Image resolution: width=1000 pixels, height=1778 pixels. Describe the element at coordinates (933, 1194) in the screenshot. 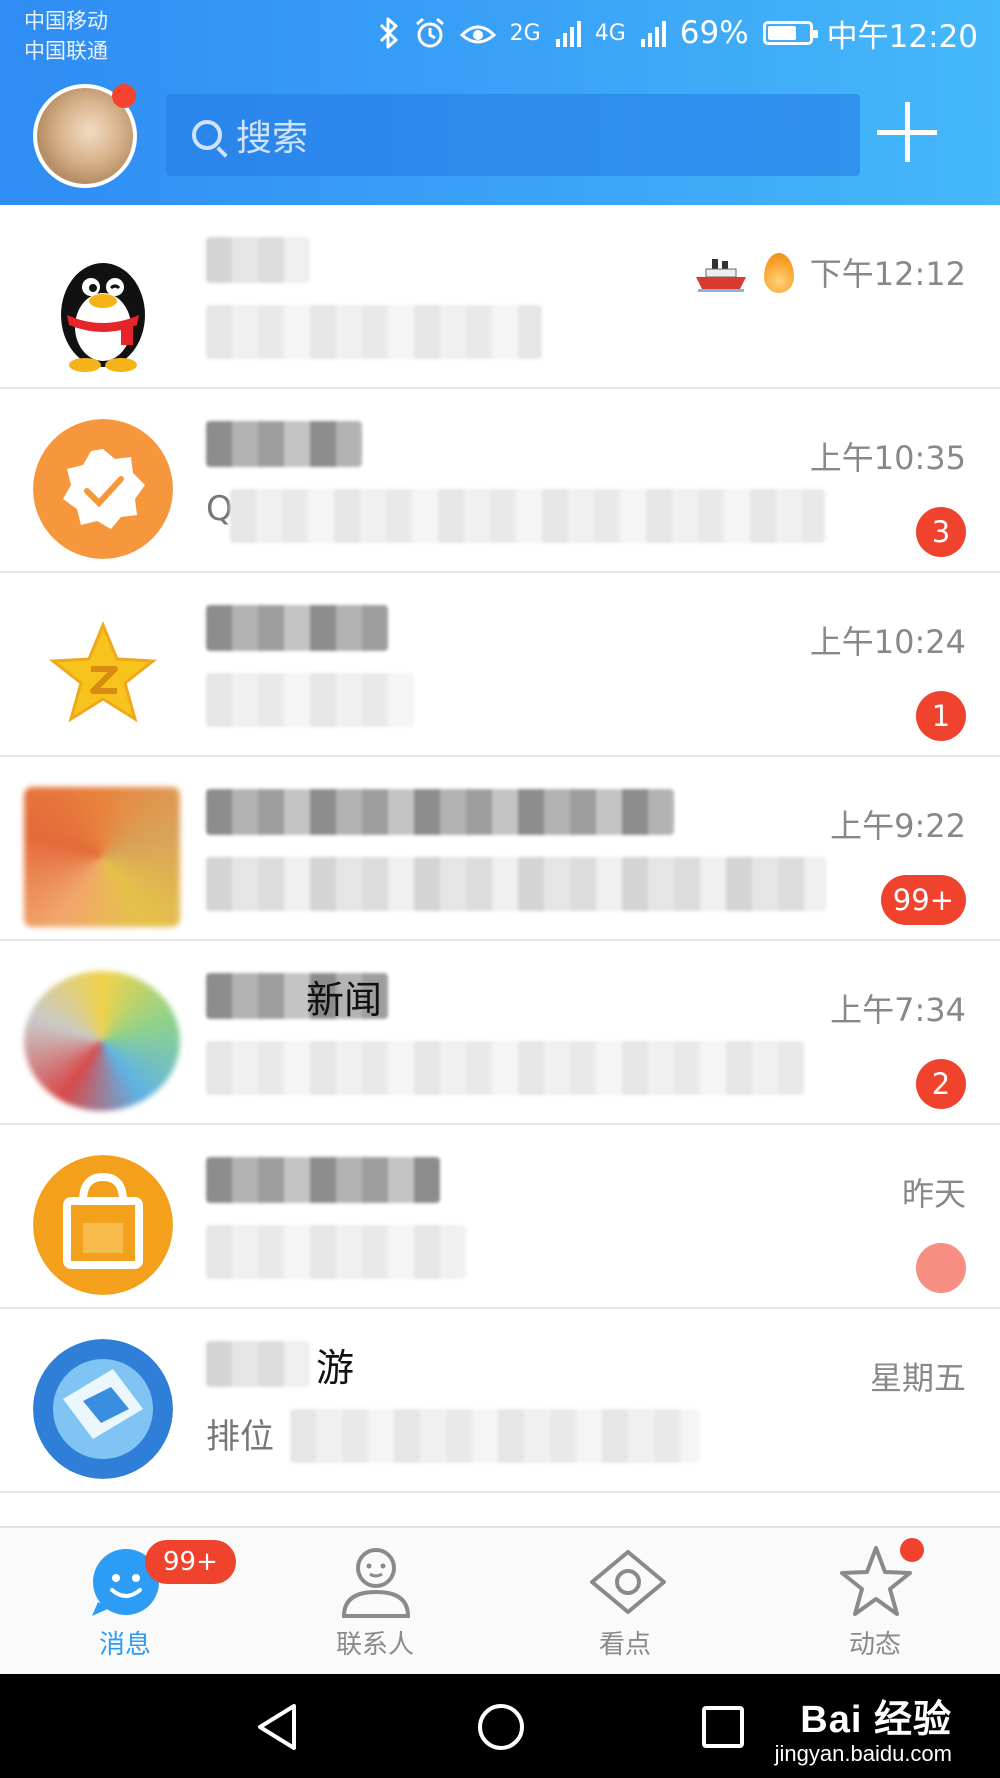

I see `chat-time: 昨天` at that location.